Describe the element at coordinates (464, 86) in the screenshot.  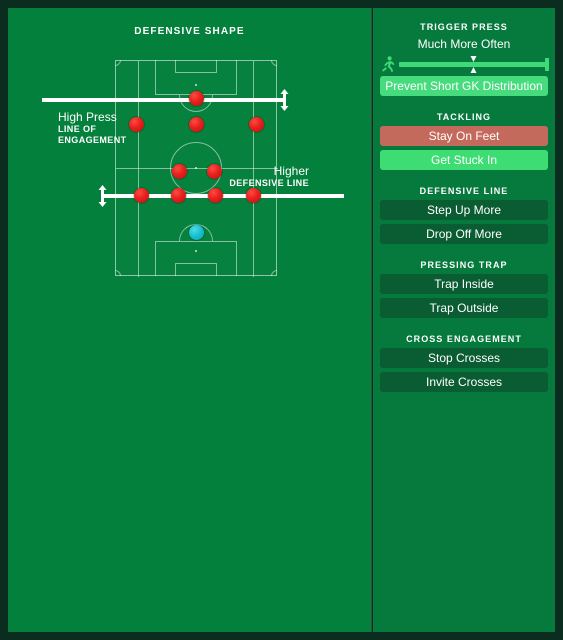
I see `button-prevent-short-gk-distribution: Prevent Short GK Distribution` at that location.